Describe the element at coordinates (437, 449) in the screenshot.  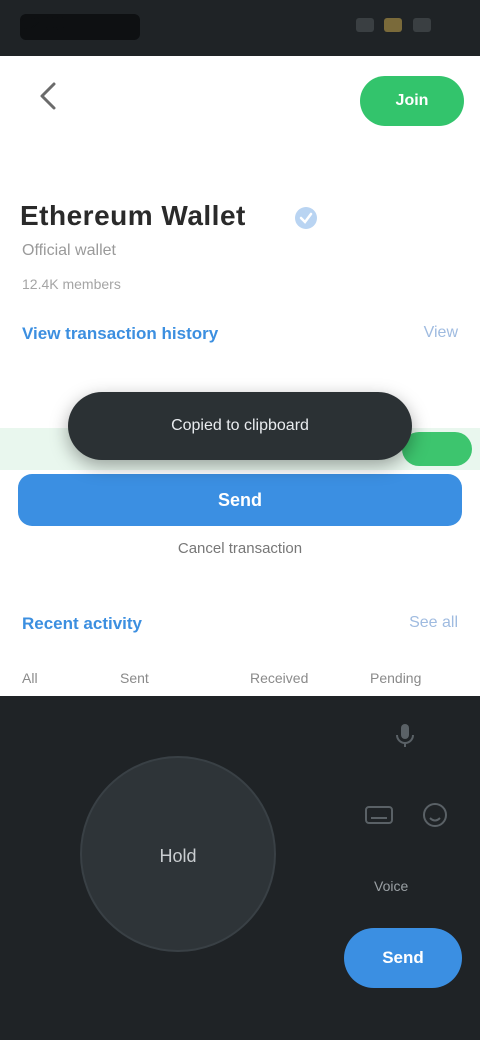
I see `green-pill` at that location.